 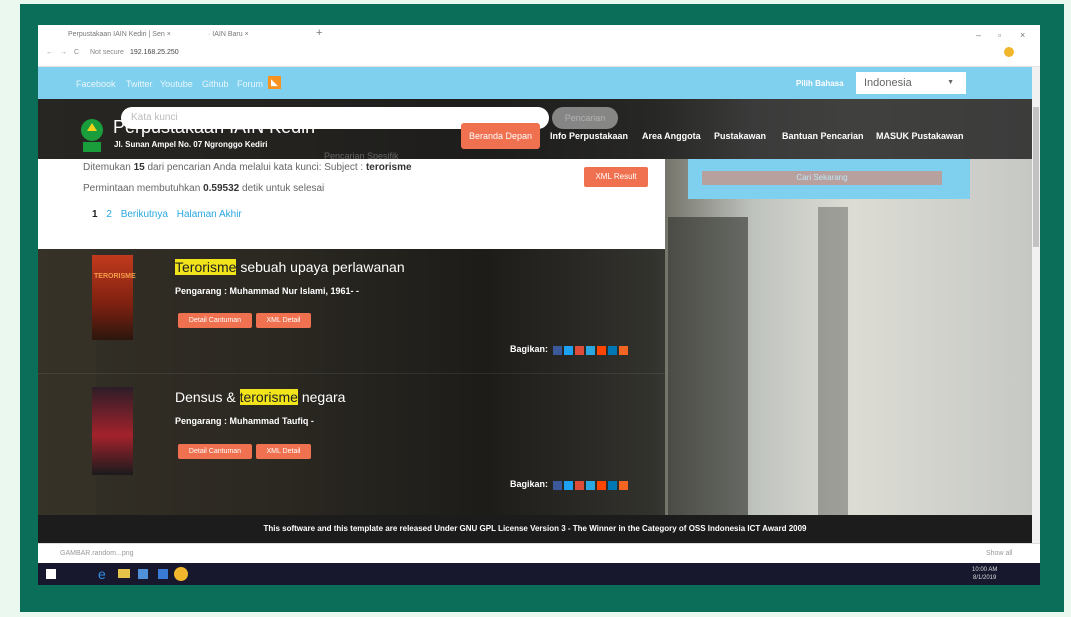 I want to click on language-label: Pilih Bahasa, so click(x=820, y=83).